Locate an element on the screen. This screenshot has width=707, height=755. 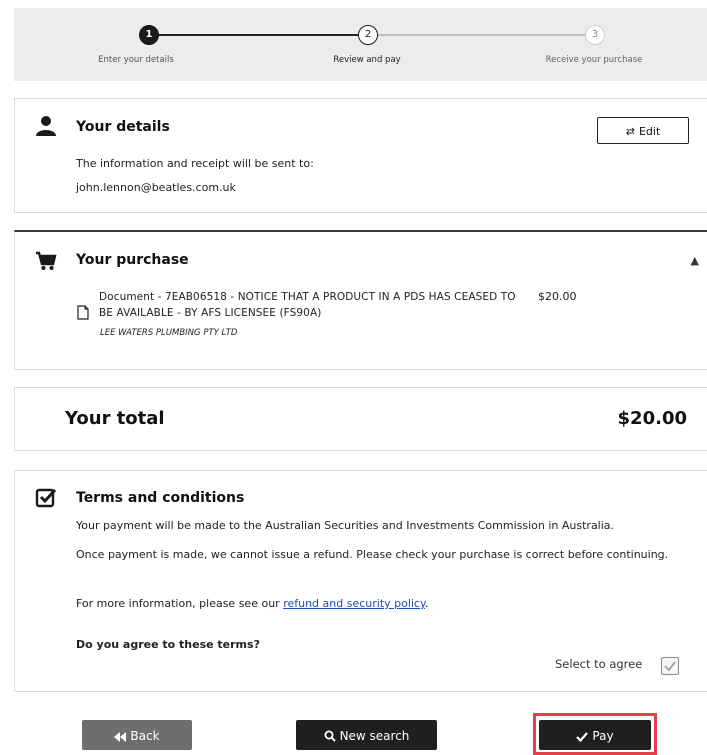
chevron-up-icon: ▲ is located at coordinates (695, 260).